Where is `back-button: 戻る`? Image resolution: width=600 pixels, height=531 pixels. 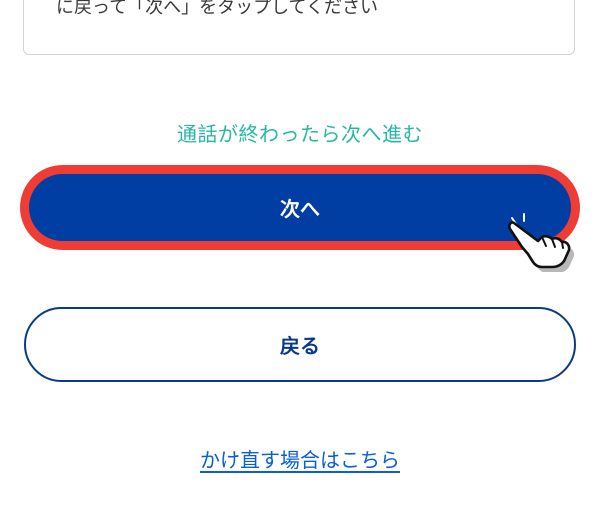 back-button: 戻る is located at coordinates (300, 344).